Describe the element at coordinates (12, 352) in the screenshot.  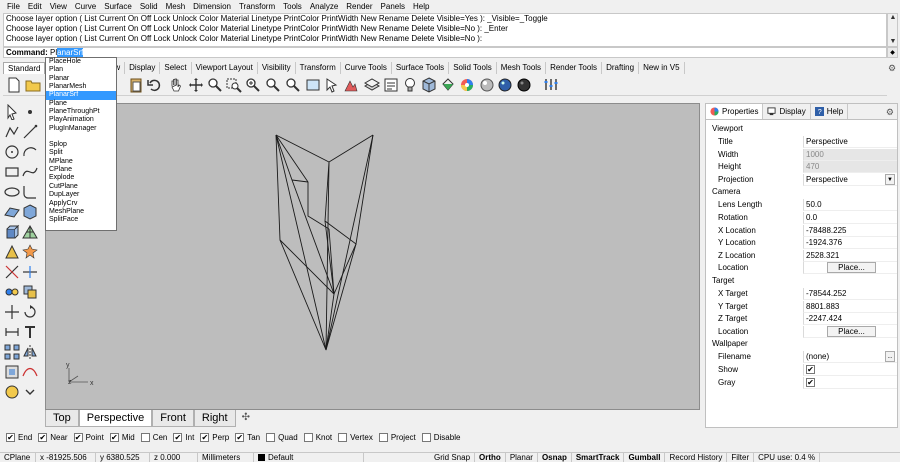
I see `array-icon` at that location.